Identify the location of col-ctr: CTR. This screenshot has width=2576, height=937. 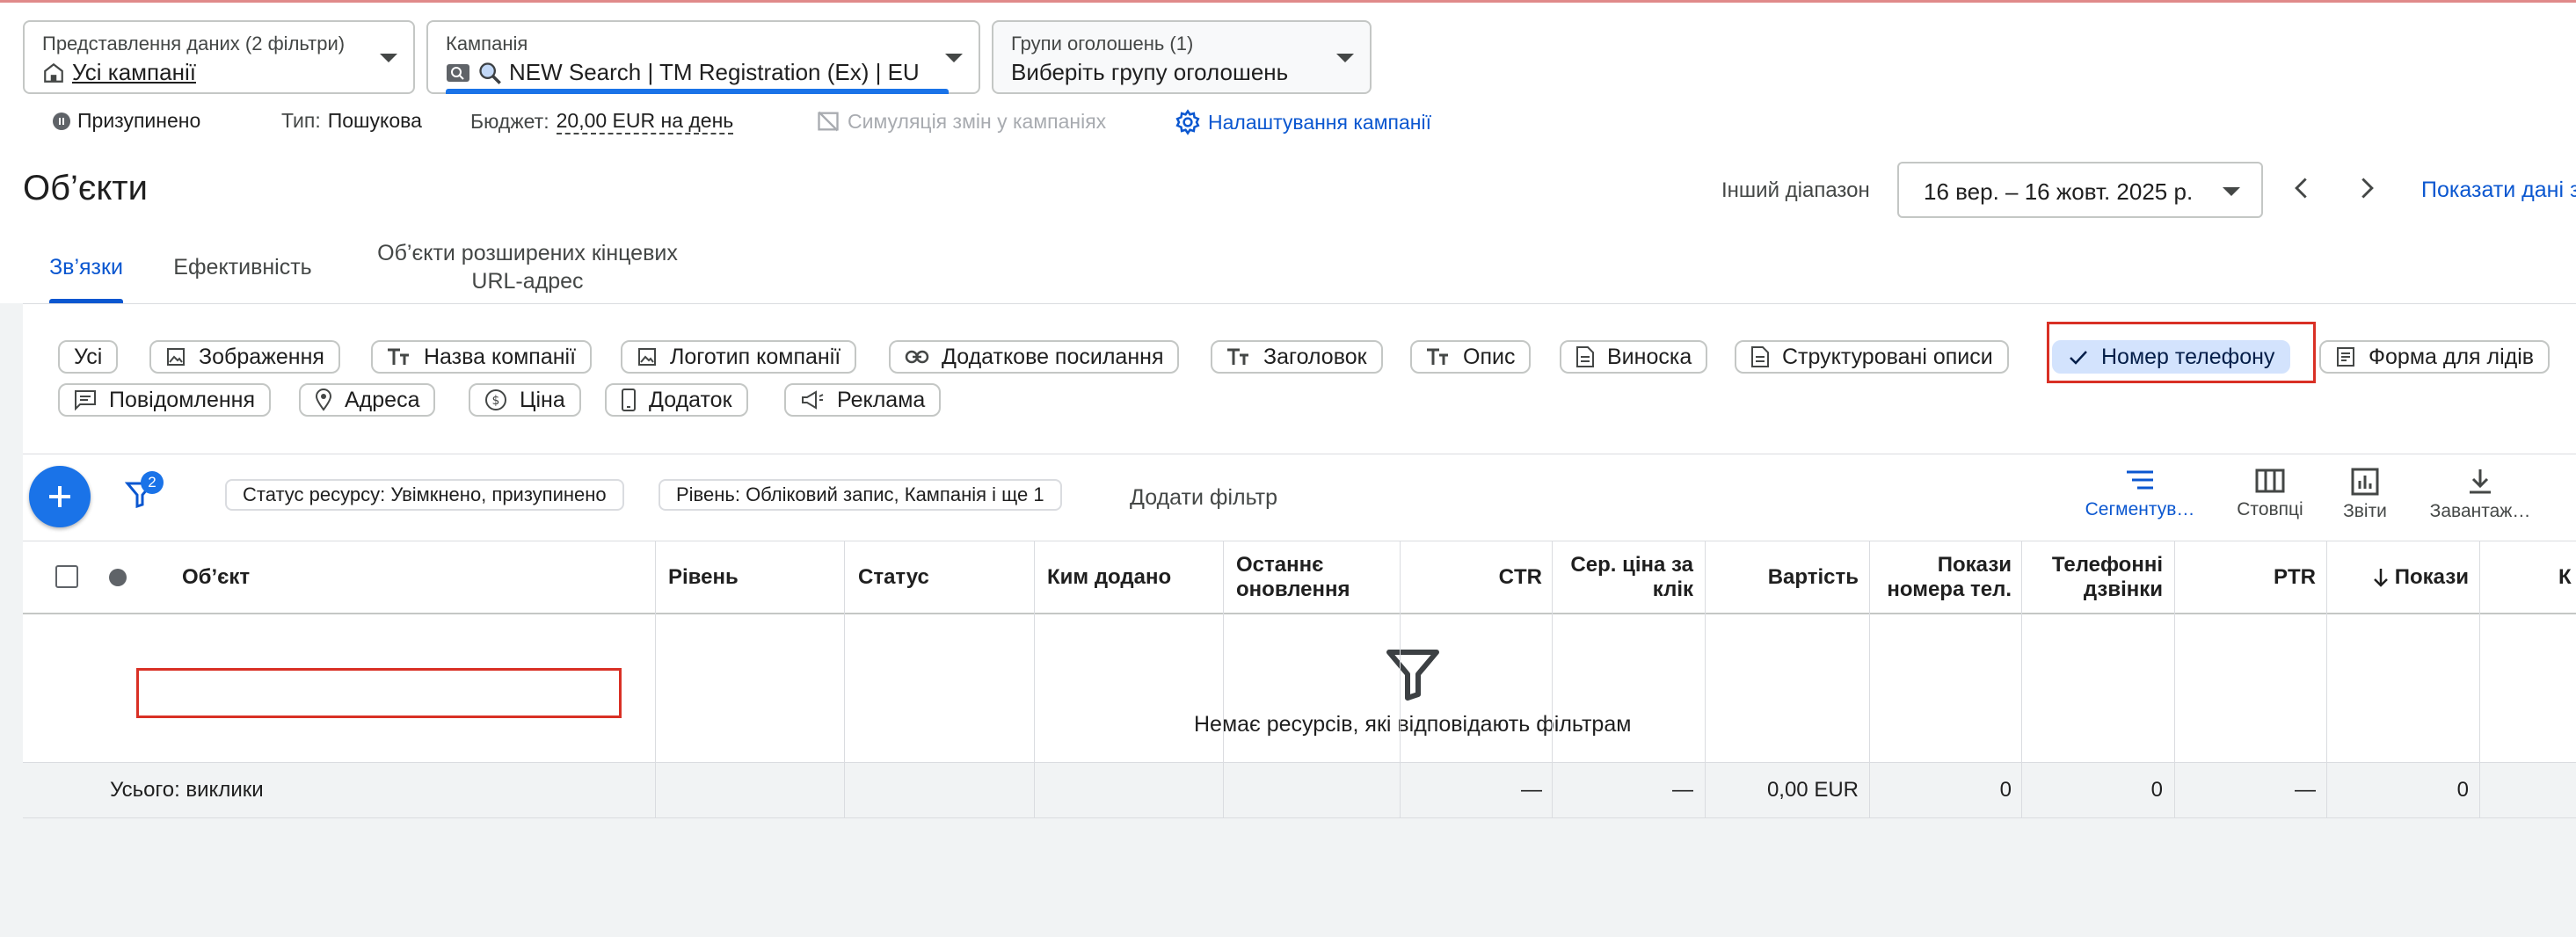
(1472, 577).